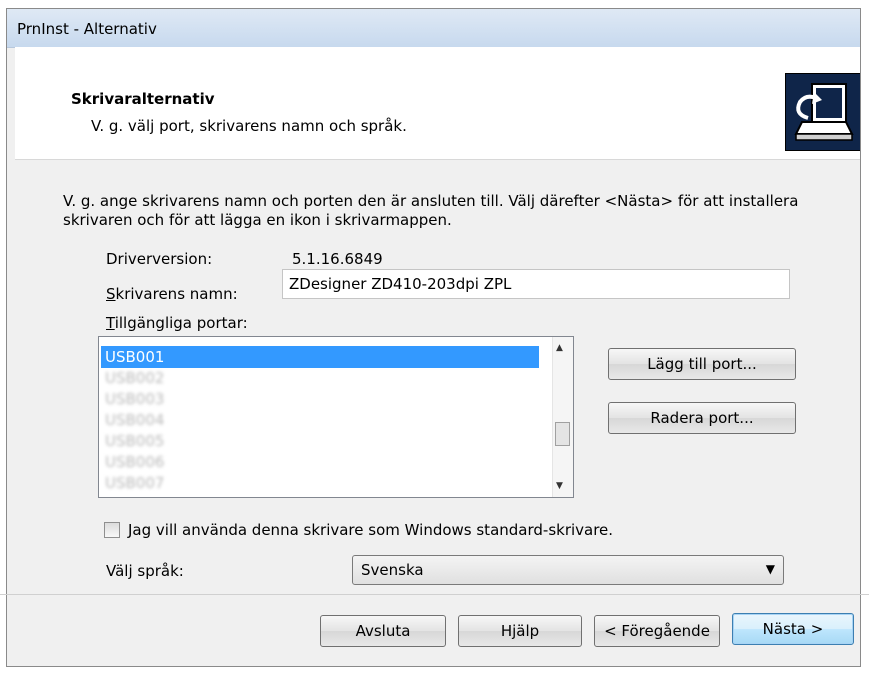 This screenshot has width=869, height=673. I want to click on language-select-value: Svenska, so click(392, 570).